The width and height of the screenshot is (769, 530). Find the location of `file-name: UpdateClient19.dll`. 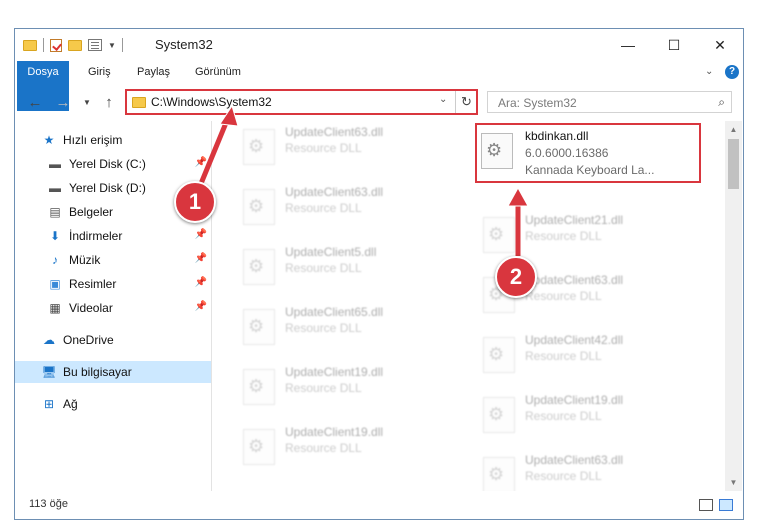

file-name: UpdateClient19.dll is located at coordinates (334, 372).